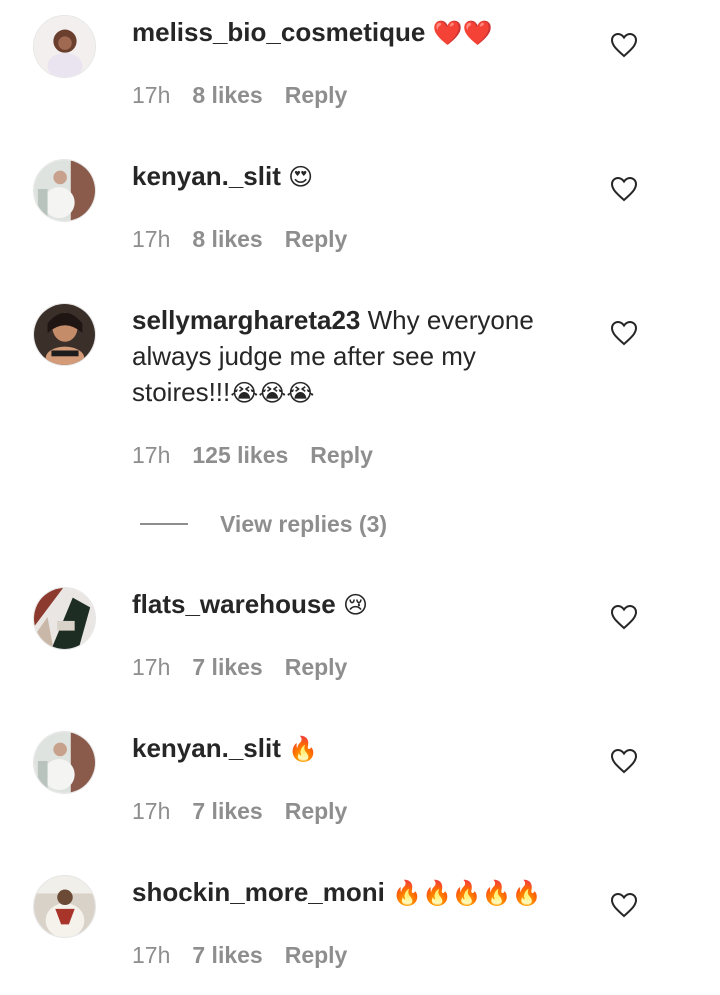 The image size is (720, 995). Describe the element at coordinates (355, 605) in the screenshot. I see `comment-emoji: 😢` at that location.